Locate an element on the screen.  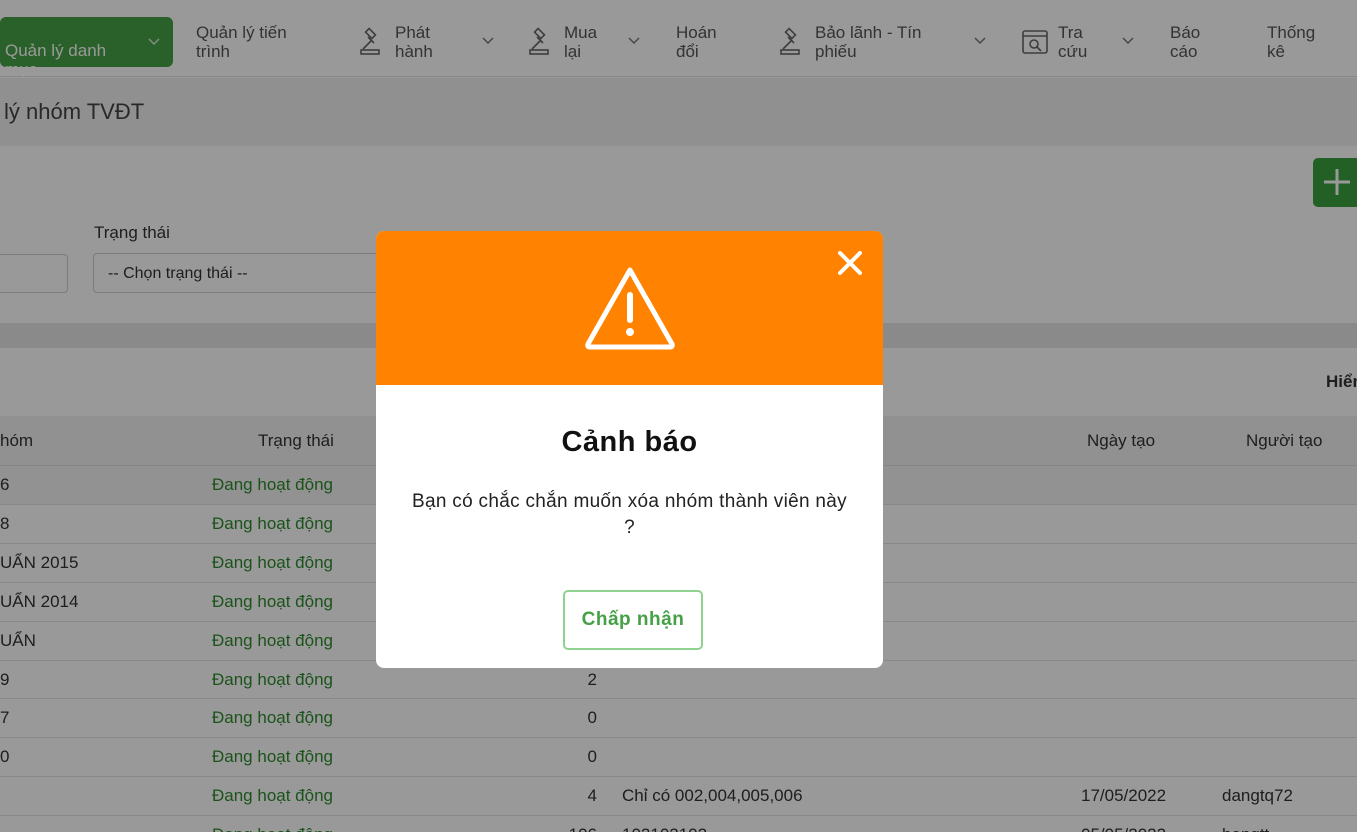
accept-button: Chấp nhận is located at coordinates (633, 620).